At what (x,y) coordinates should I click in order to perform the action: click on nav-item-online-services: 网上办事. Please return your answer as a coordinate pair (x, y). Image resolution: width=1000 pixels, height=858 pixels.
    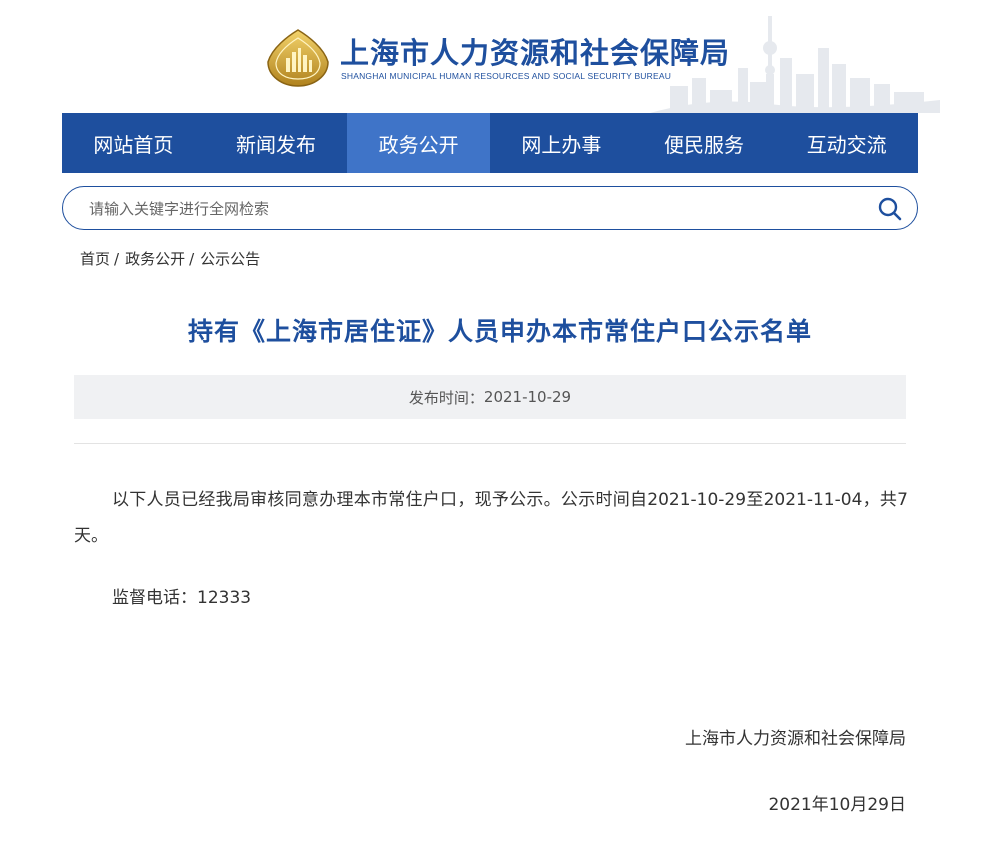
    Looking at the image, I should click on (561, 143).